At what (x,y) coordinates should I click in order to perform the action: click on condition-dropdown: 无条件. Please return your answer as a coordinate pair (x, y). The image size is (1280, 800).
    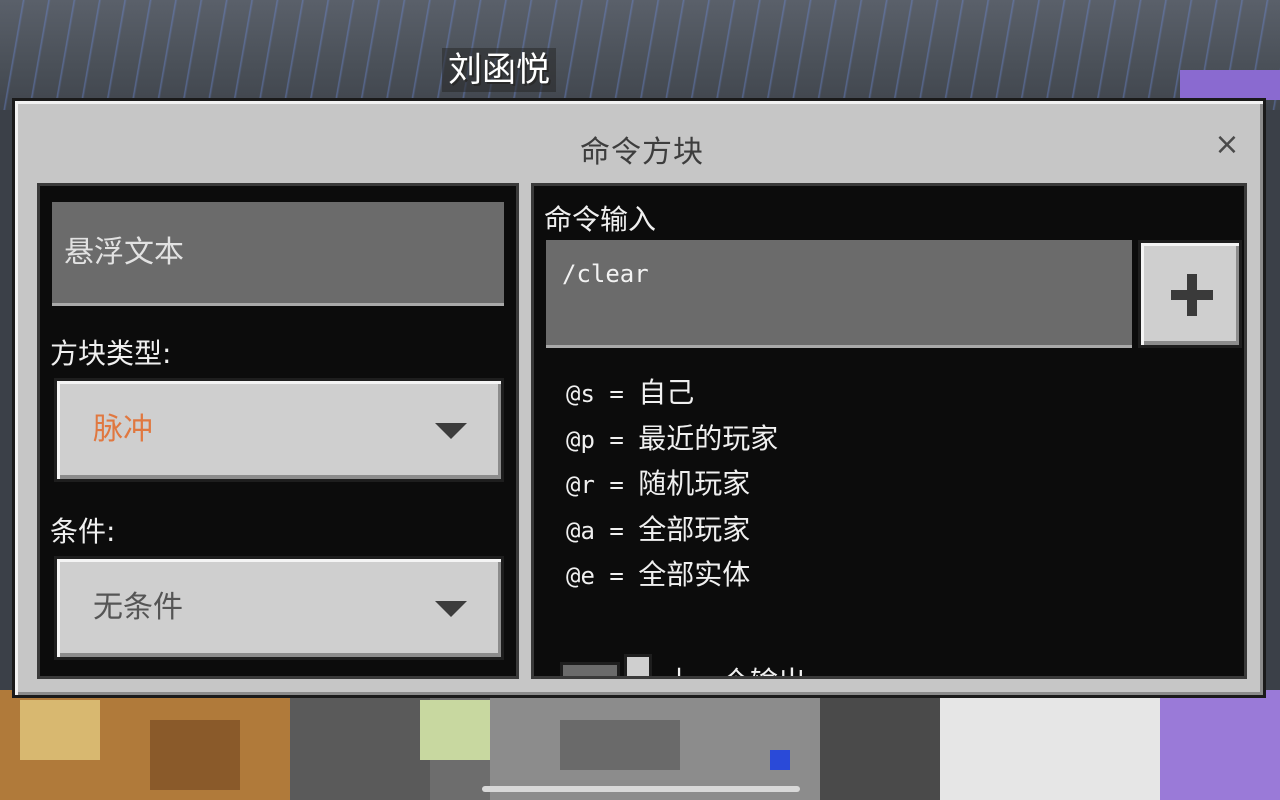
    Looking at the image, I should click on (279, 608).